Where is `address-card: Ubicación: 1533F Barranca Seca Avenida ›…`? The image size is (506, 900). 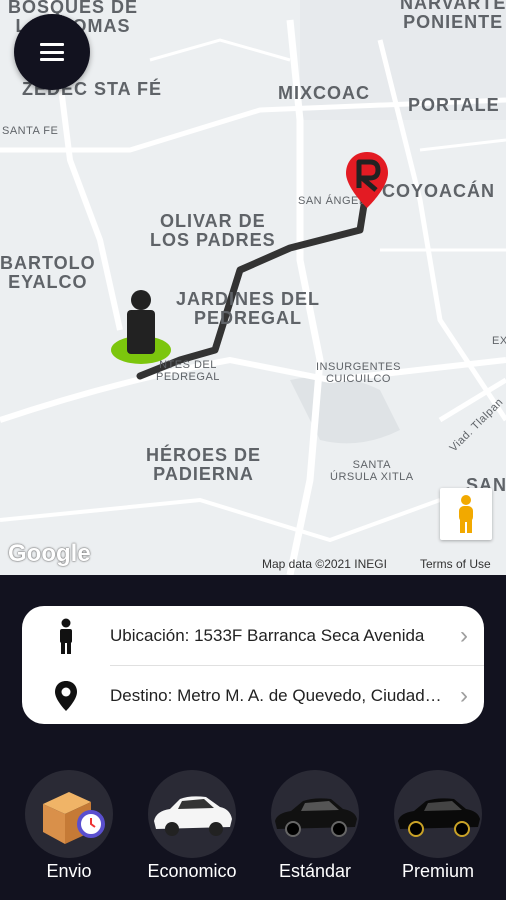 address-card: Ubicación: 1533F Barranca Seca Avenida ›… is located at coordinates (253, 665).